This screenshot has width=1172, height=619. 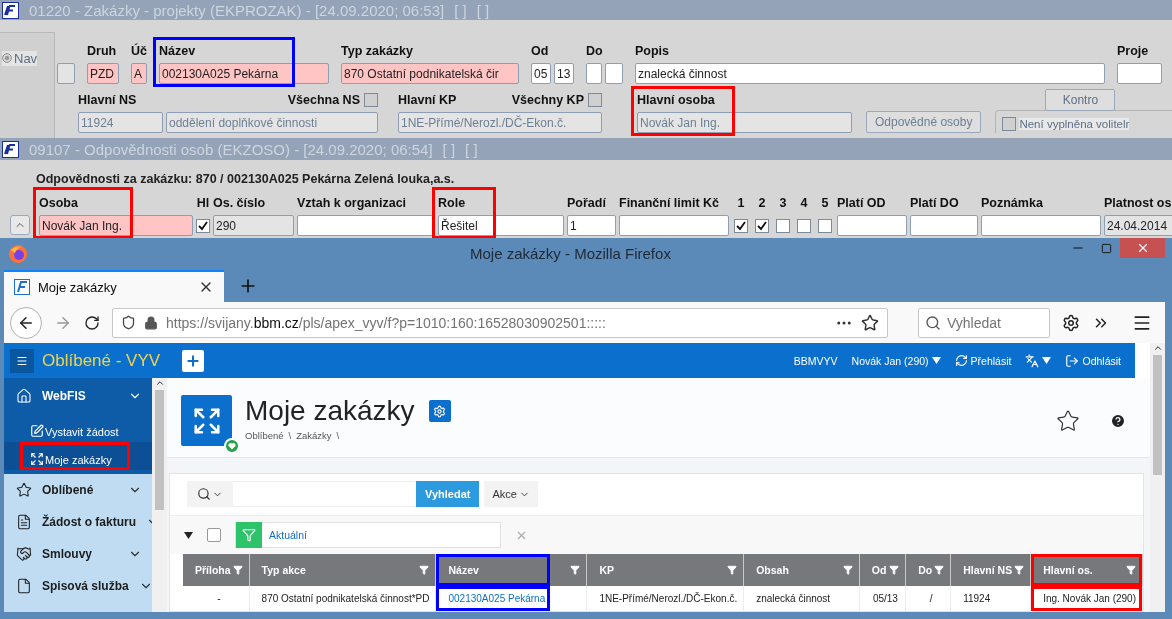 I want to click on sidebar-item: WebFIS, so click(x=78, y=396).